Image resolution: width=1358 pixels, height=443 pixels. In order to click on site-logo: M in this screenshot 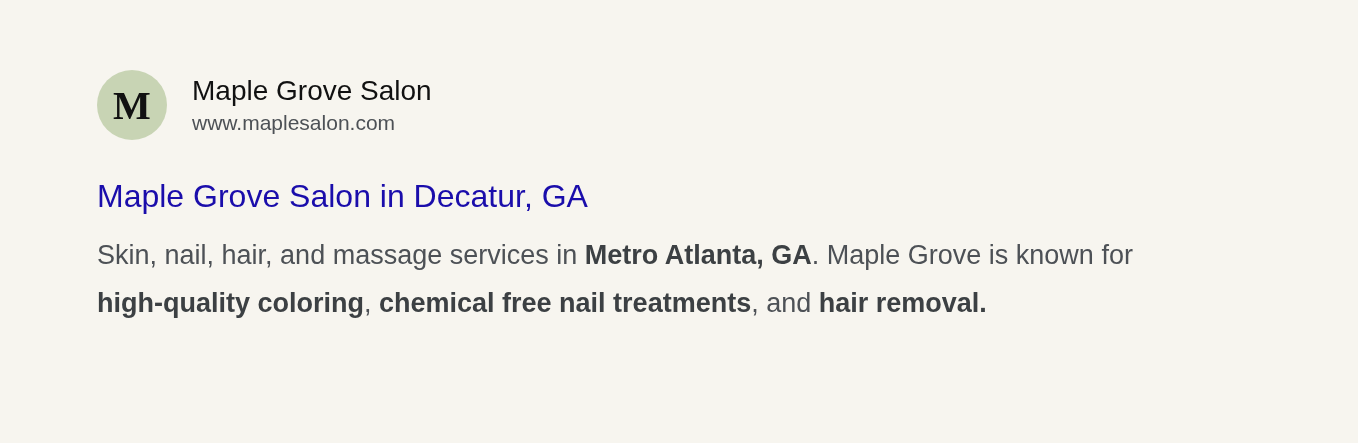, I will do `click(132, 105)`.